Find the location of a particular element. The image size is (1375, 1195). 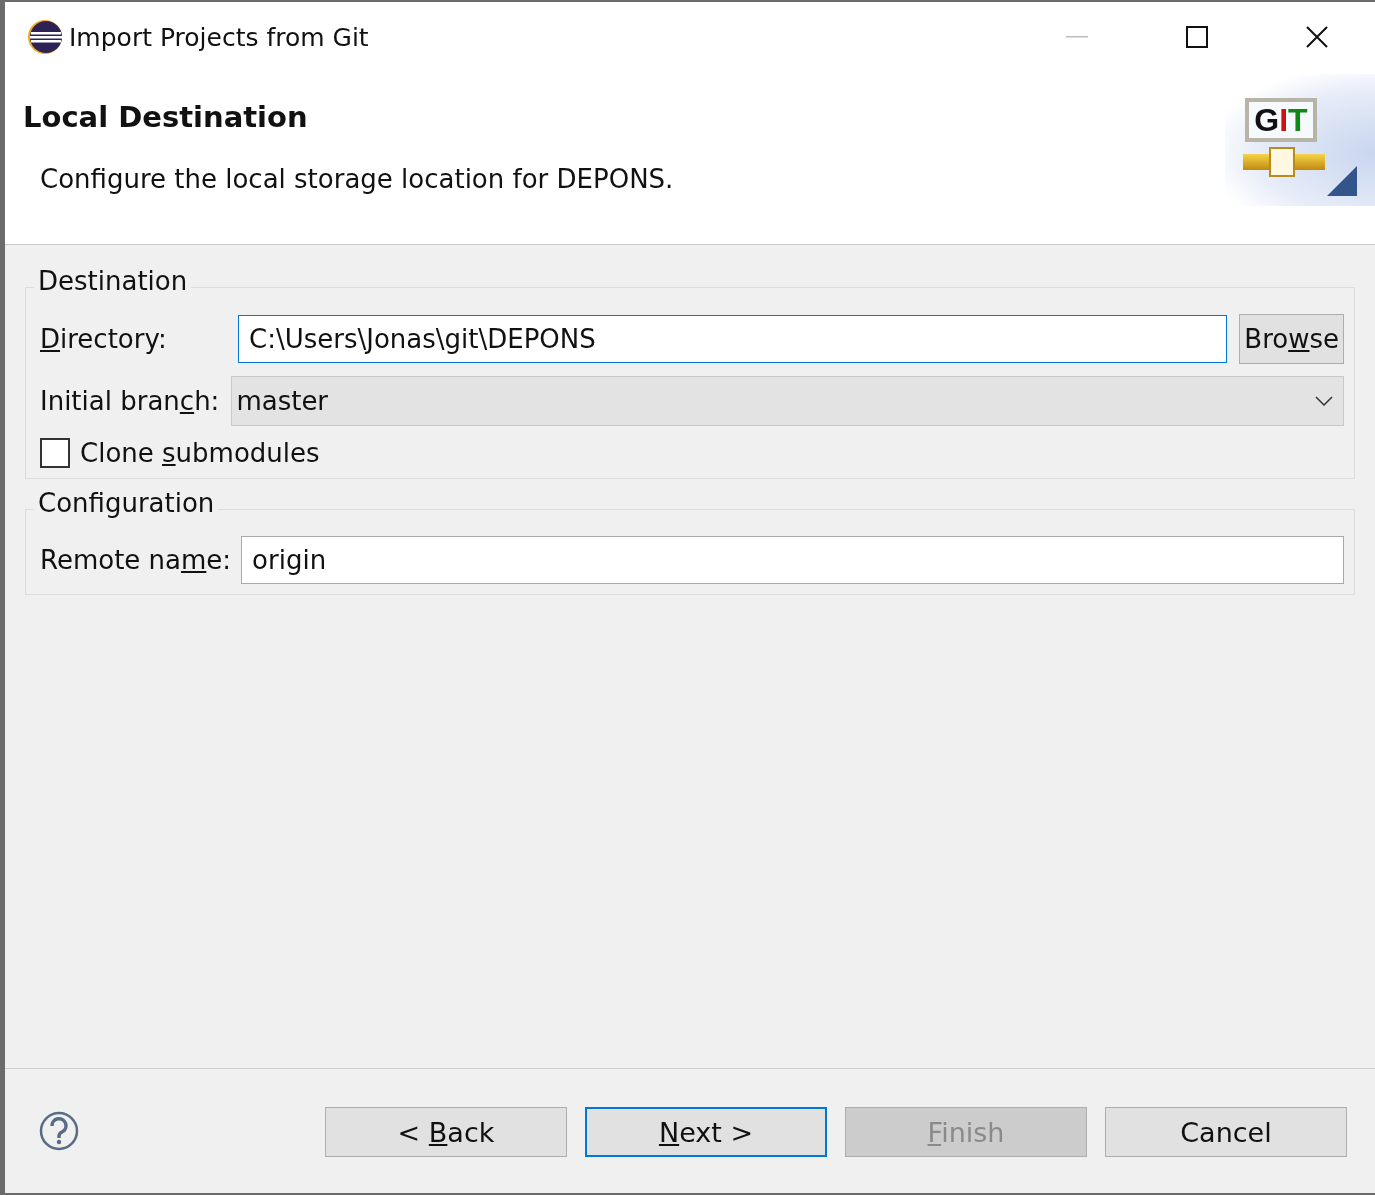

dialog-button: Cancel is located at coordinates (1226, 1132).